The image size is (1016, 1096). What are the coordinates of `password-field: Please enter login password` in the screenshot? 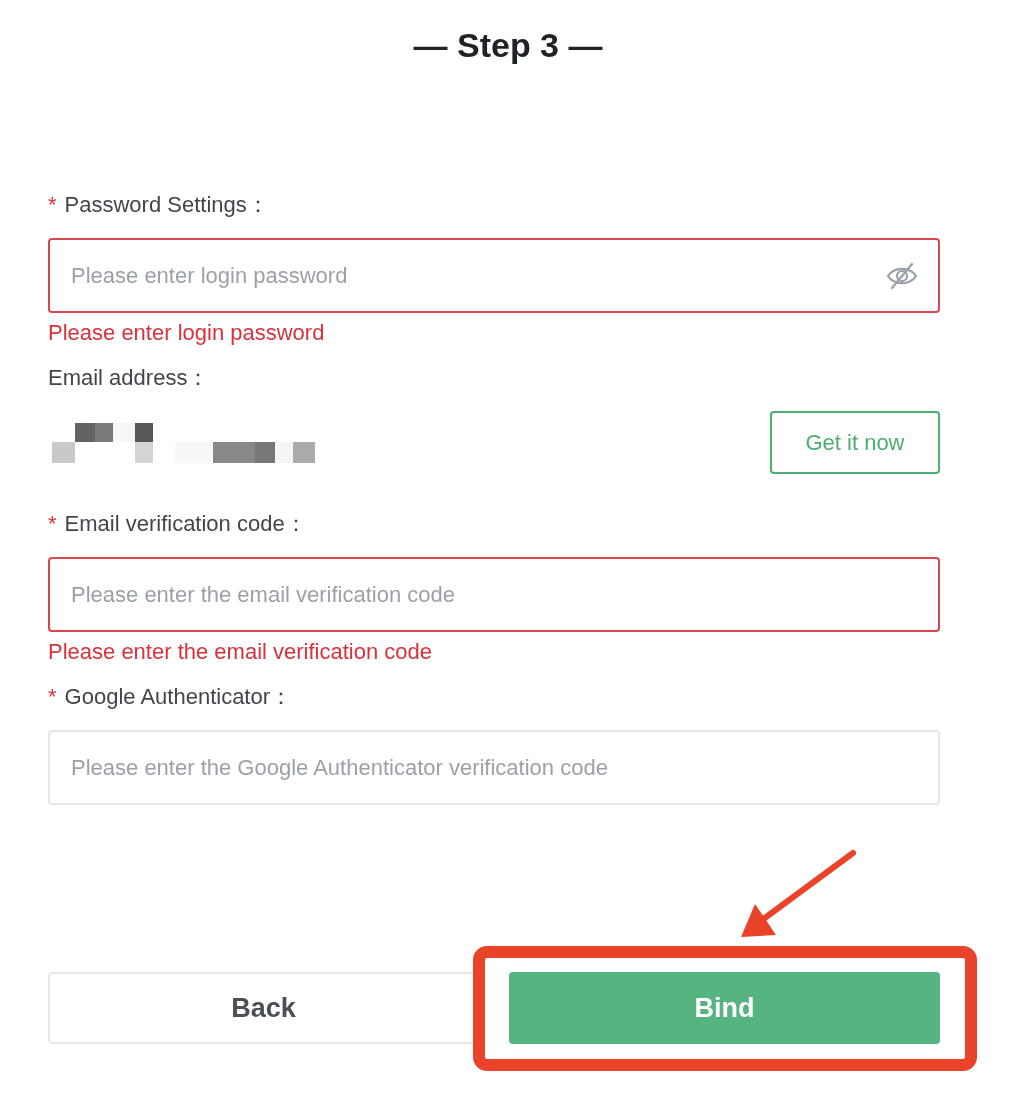 It's located at (494, 275).